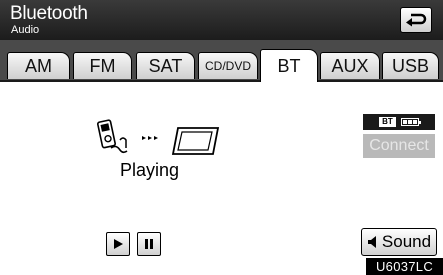 This screenshot has height=275, width=443. I want to click on sound-button: Sound, so click(399, 242).